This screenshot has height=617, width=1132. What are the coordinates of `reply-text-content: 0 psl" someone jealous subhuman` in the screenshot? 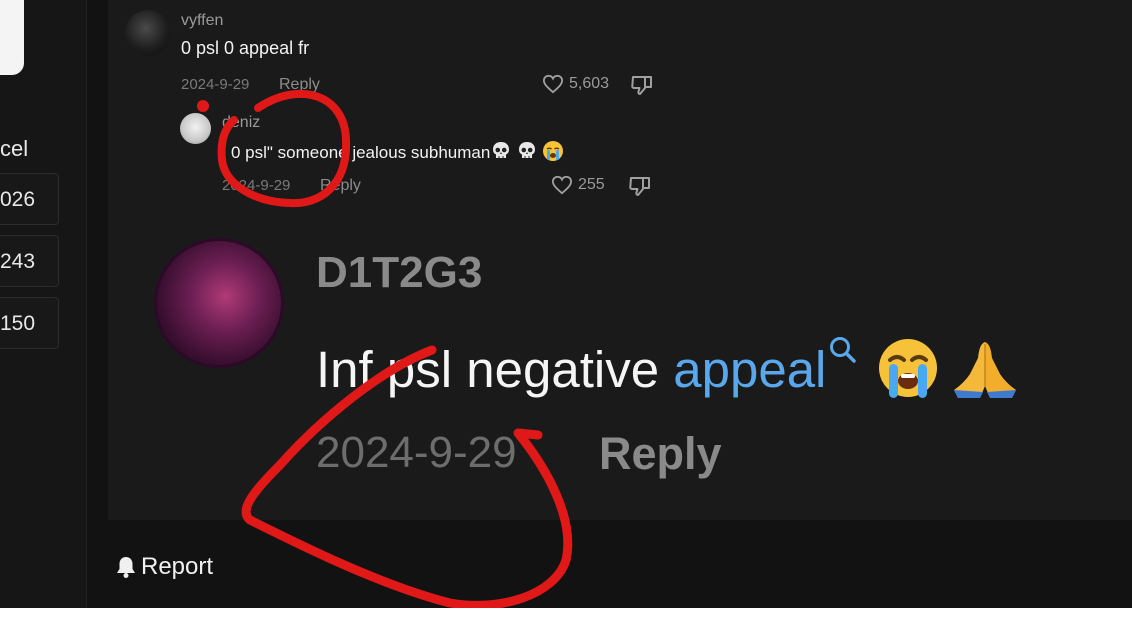 It's located at (361, 152).